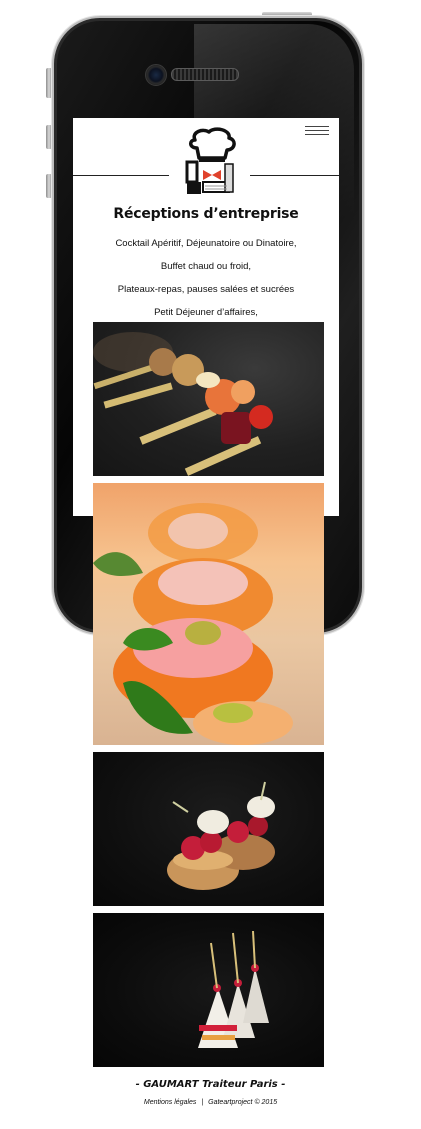  I want to click on page-title: Réceptions d’entreprise, so click(206, 214).